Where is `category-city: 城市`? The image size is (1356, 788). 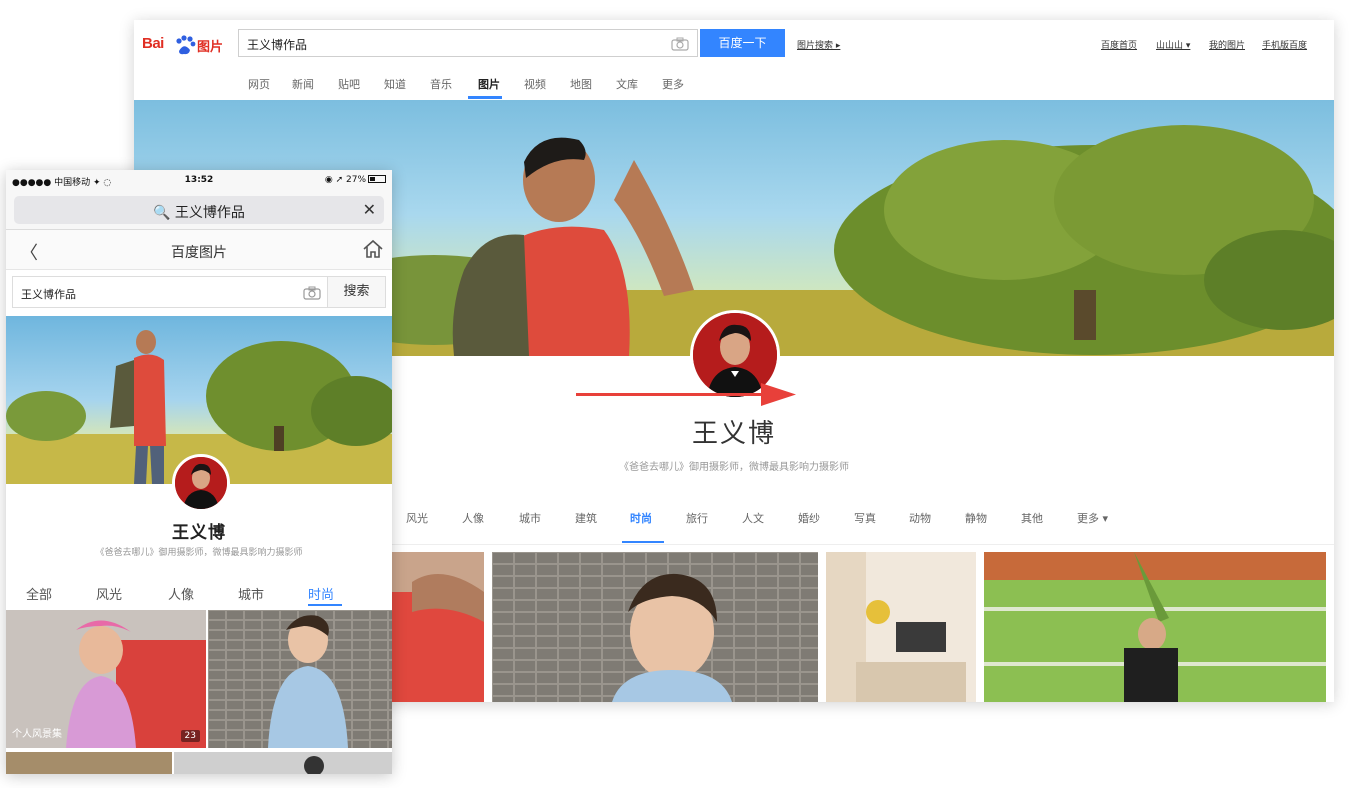 category-city: 城市 is located at coordinates (530, 518).